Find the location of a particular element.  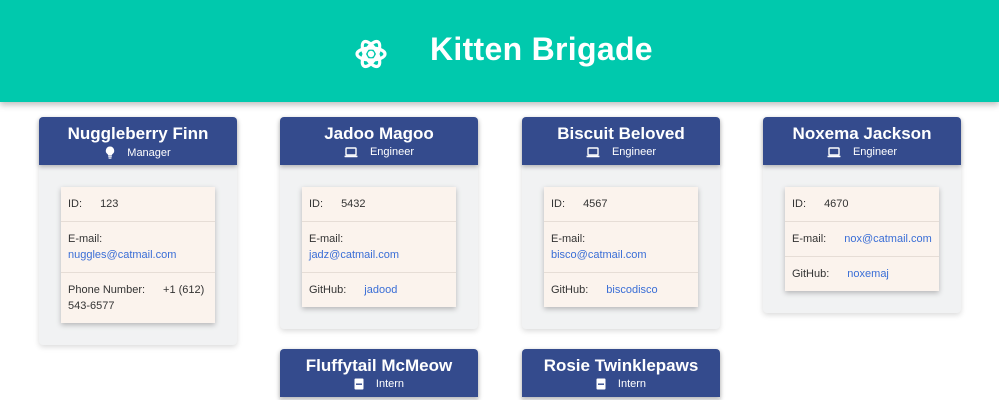

list-item: GitHub: biscodisco is located at coordinates (621, 290).